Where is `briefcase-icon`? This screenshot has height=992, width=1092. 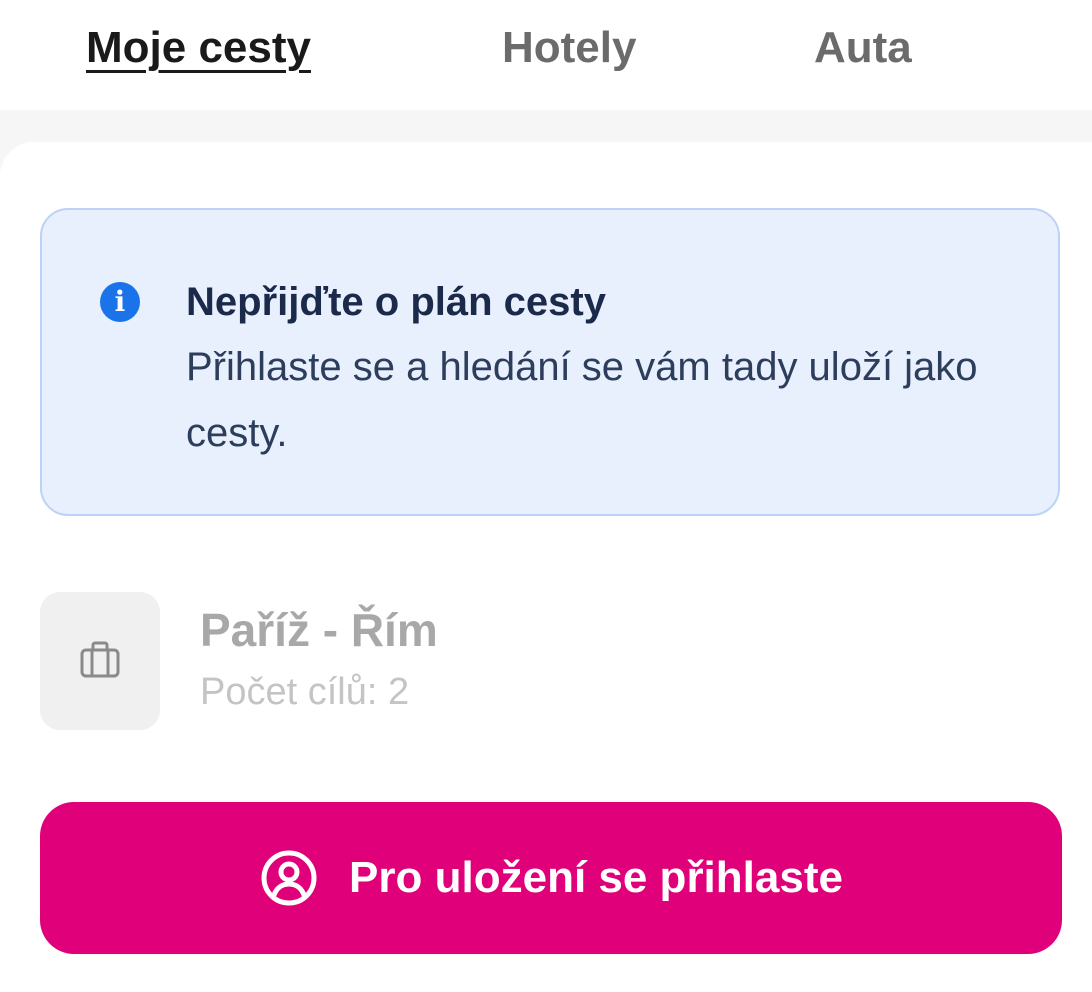
briefcase-icon is located at coordinates (100, 659).